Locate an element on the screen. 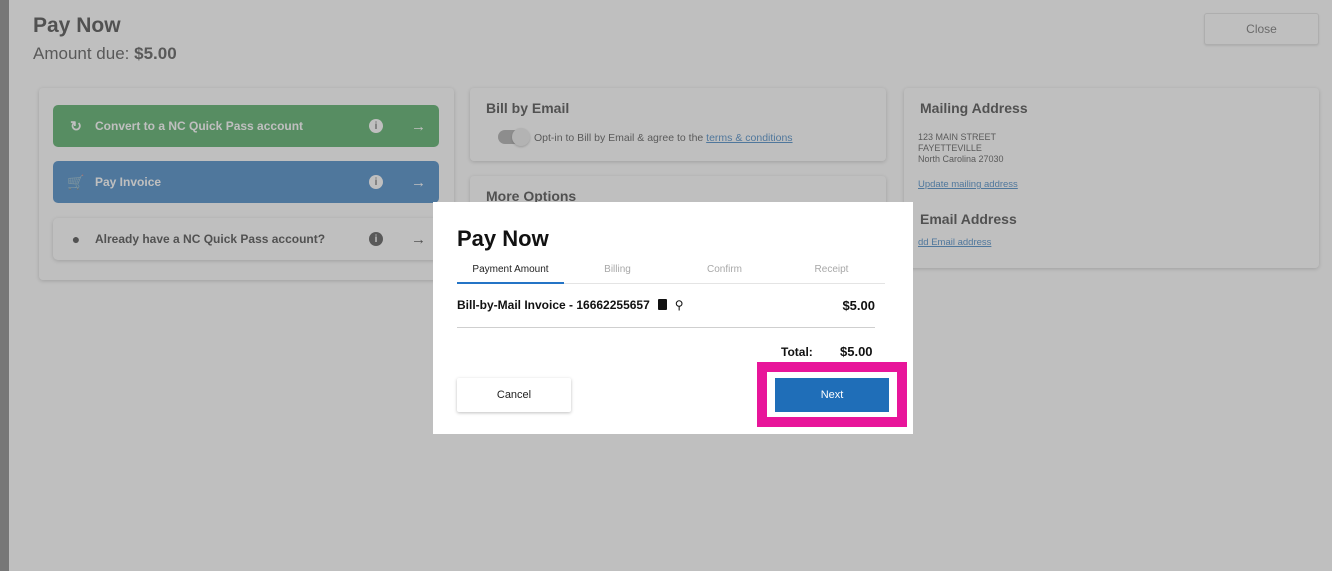 The width and height of the screenshot is (1332, 571). invoice-label: Bill-by-Mail Invoice - 16662255657 is located at coordinates (553, 305).